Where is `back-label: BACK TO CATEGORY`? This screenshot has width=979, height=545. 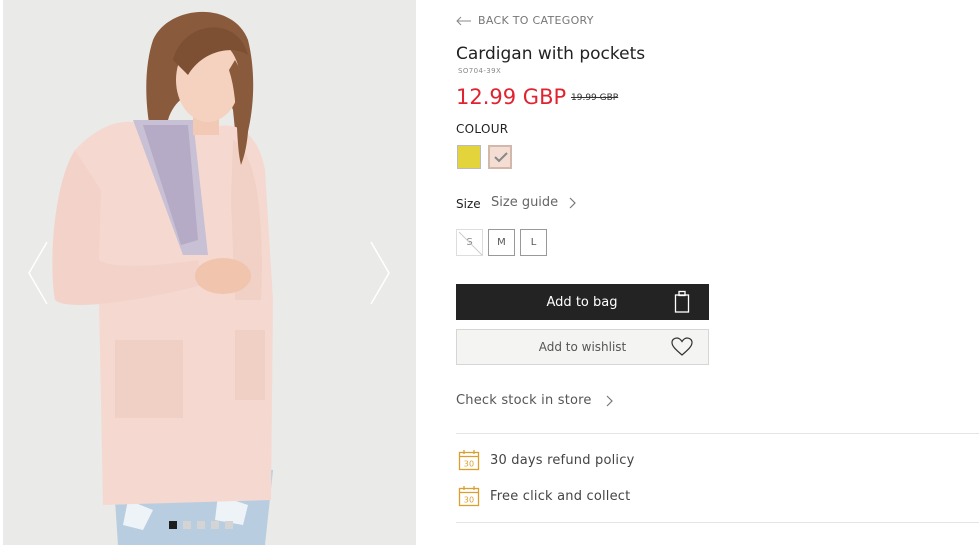
back-label: BACK TO CATEGORY is located at coordinates (536, 20).